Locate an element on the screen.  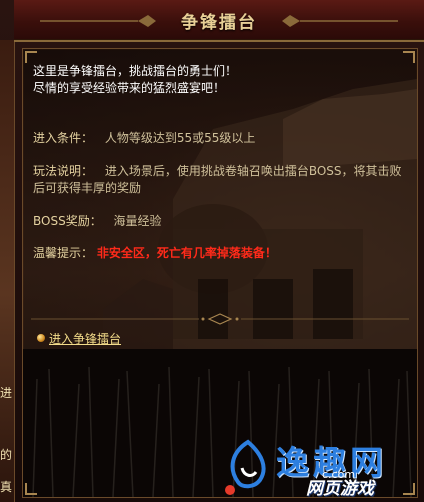
reward-label: BOSS奖励： is located at coordinates (67, 221).